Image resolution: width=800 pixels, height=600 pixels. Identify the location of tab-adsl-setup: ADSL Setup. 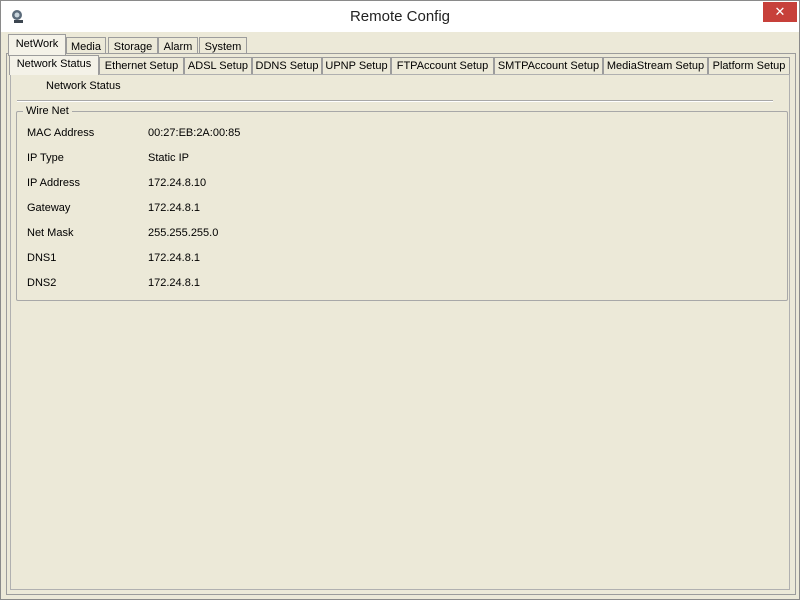
(218, 66).